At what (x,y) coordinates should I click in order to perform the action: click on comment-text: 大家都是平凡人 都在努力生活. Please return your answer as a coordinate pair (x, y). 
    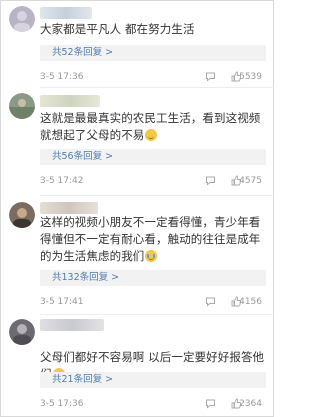
    Looking at the image, I should click on (153, 29).